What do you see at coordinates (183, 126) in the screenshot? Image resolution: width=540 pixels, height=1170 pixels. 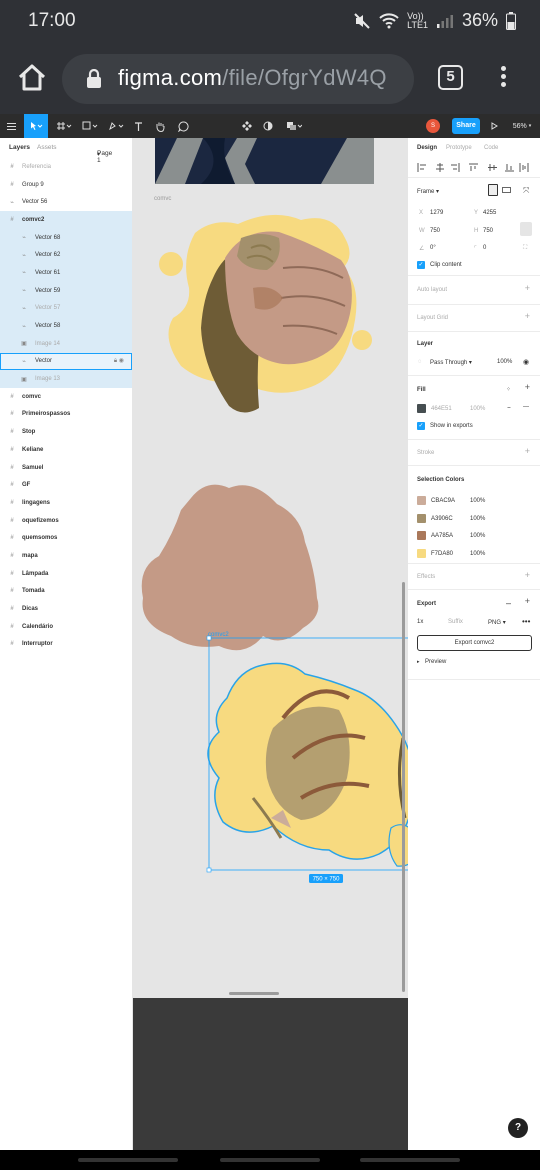 I see `comment-tool-icon` at bounding box center [183, 126].